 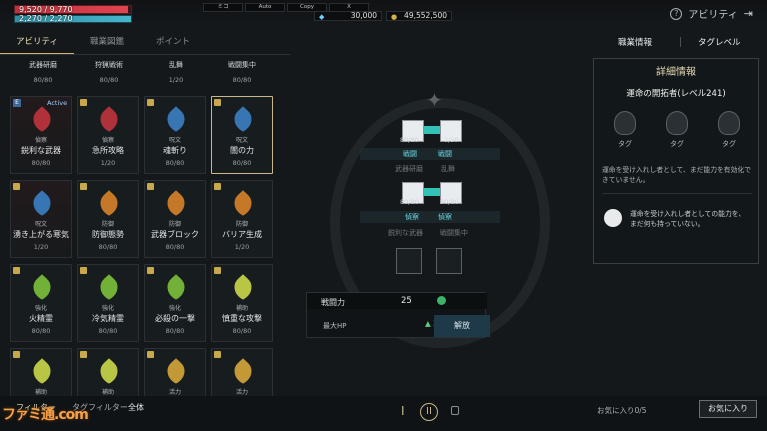 I want to click on skill-card: 活力生命力, so click(x=242, y=373).